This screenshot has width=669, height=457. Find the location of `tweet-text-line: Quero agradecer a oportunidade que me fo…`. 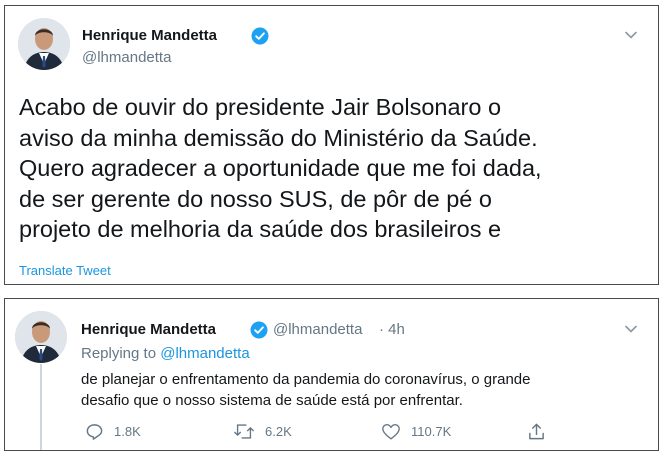

tweet-text-line: Quero agradecer a oportunidade que me fo… is located at coordinates (280, 168).